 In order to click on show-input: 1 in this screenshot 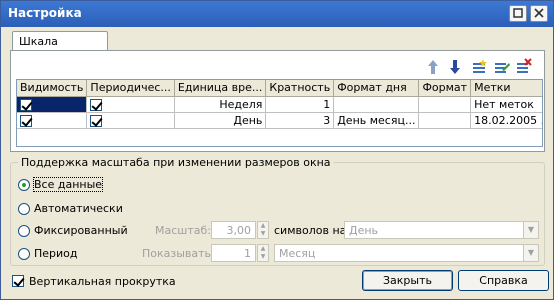, I will do `click(233, 253)`.